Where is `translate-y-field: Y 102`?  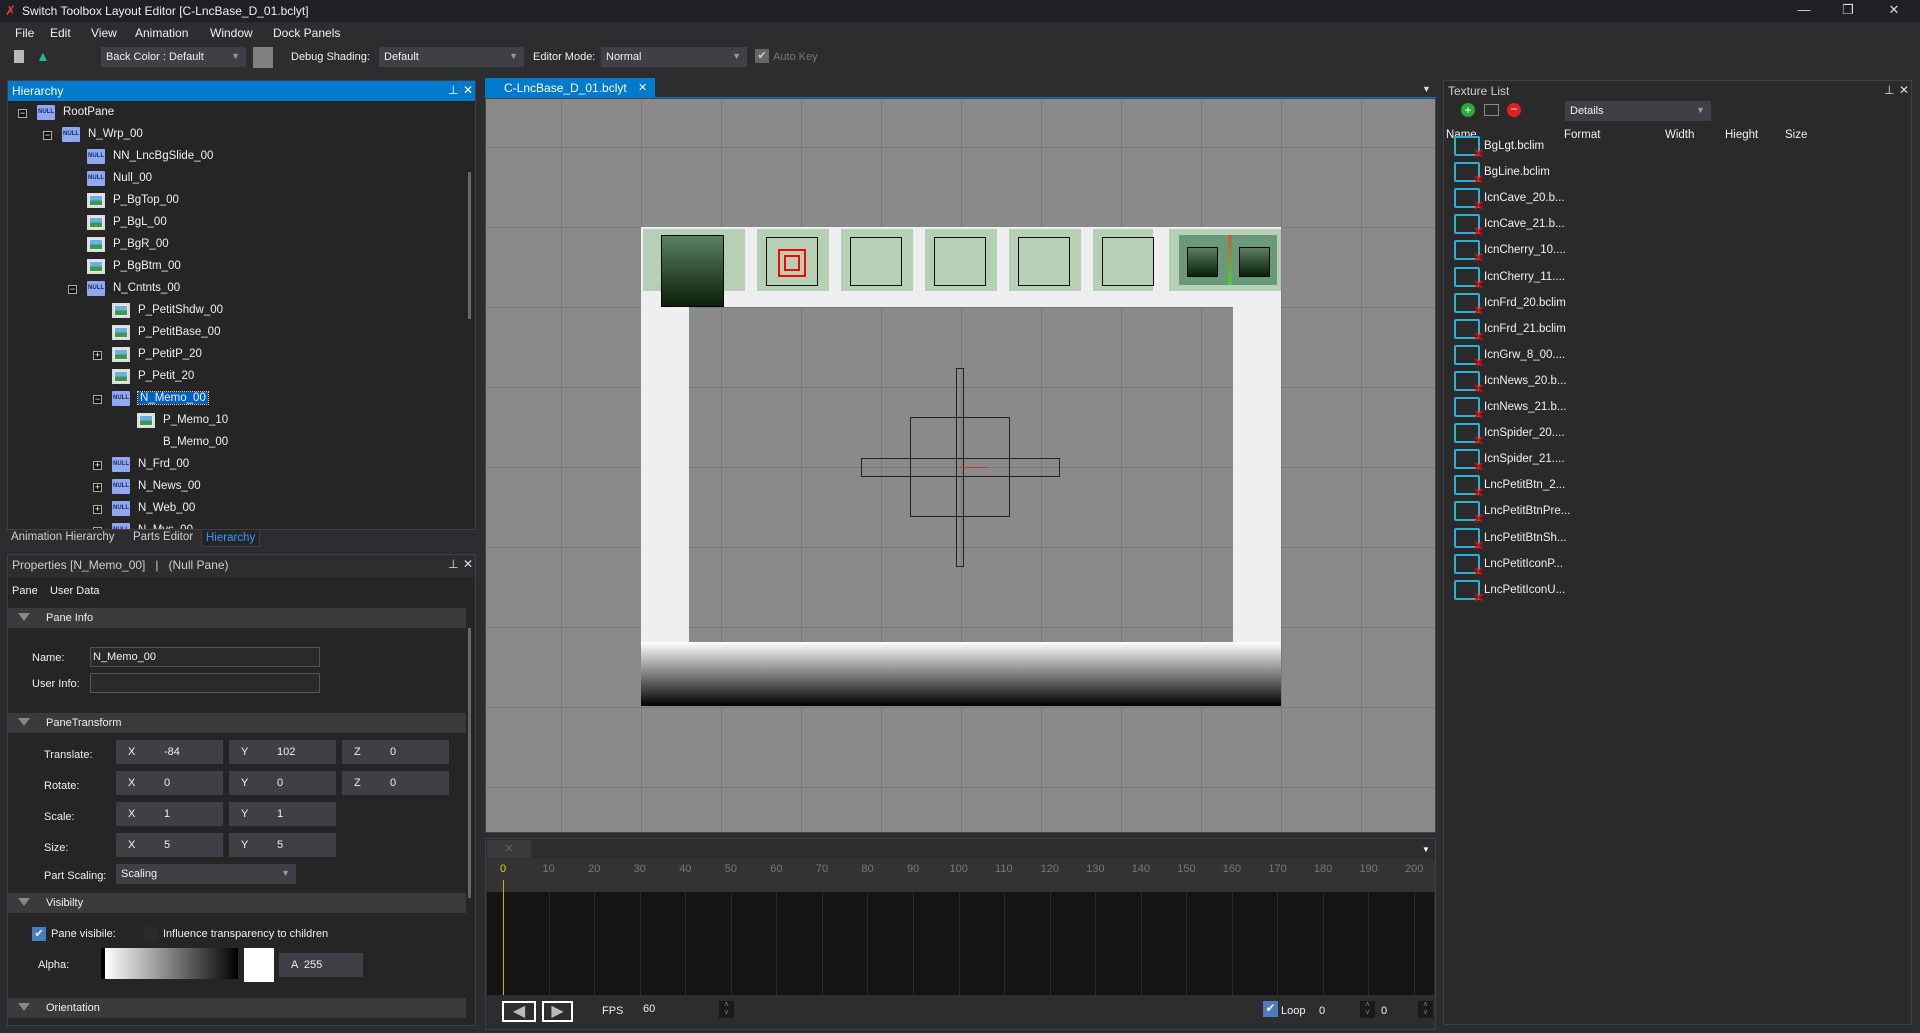 translate-y-field: Y 102 is located at coordinates (282, 752).